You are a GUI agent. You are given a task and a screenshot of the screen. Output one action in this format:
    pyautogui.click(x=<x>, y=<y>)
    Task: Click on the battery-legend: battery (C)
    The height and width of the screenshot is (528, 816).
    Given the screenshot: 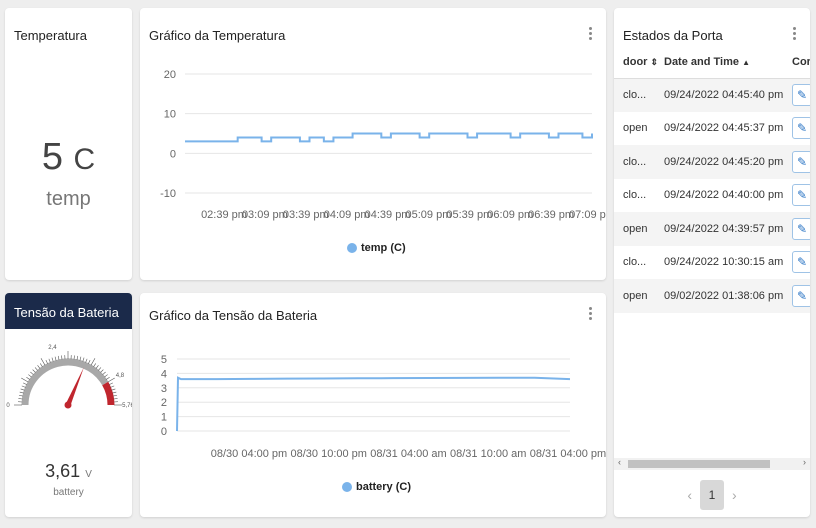 What is the action you would take?
    pyautogui.click(x=376, y=487)
    